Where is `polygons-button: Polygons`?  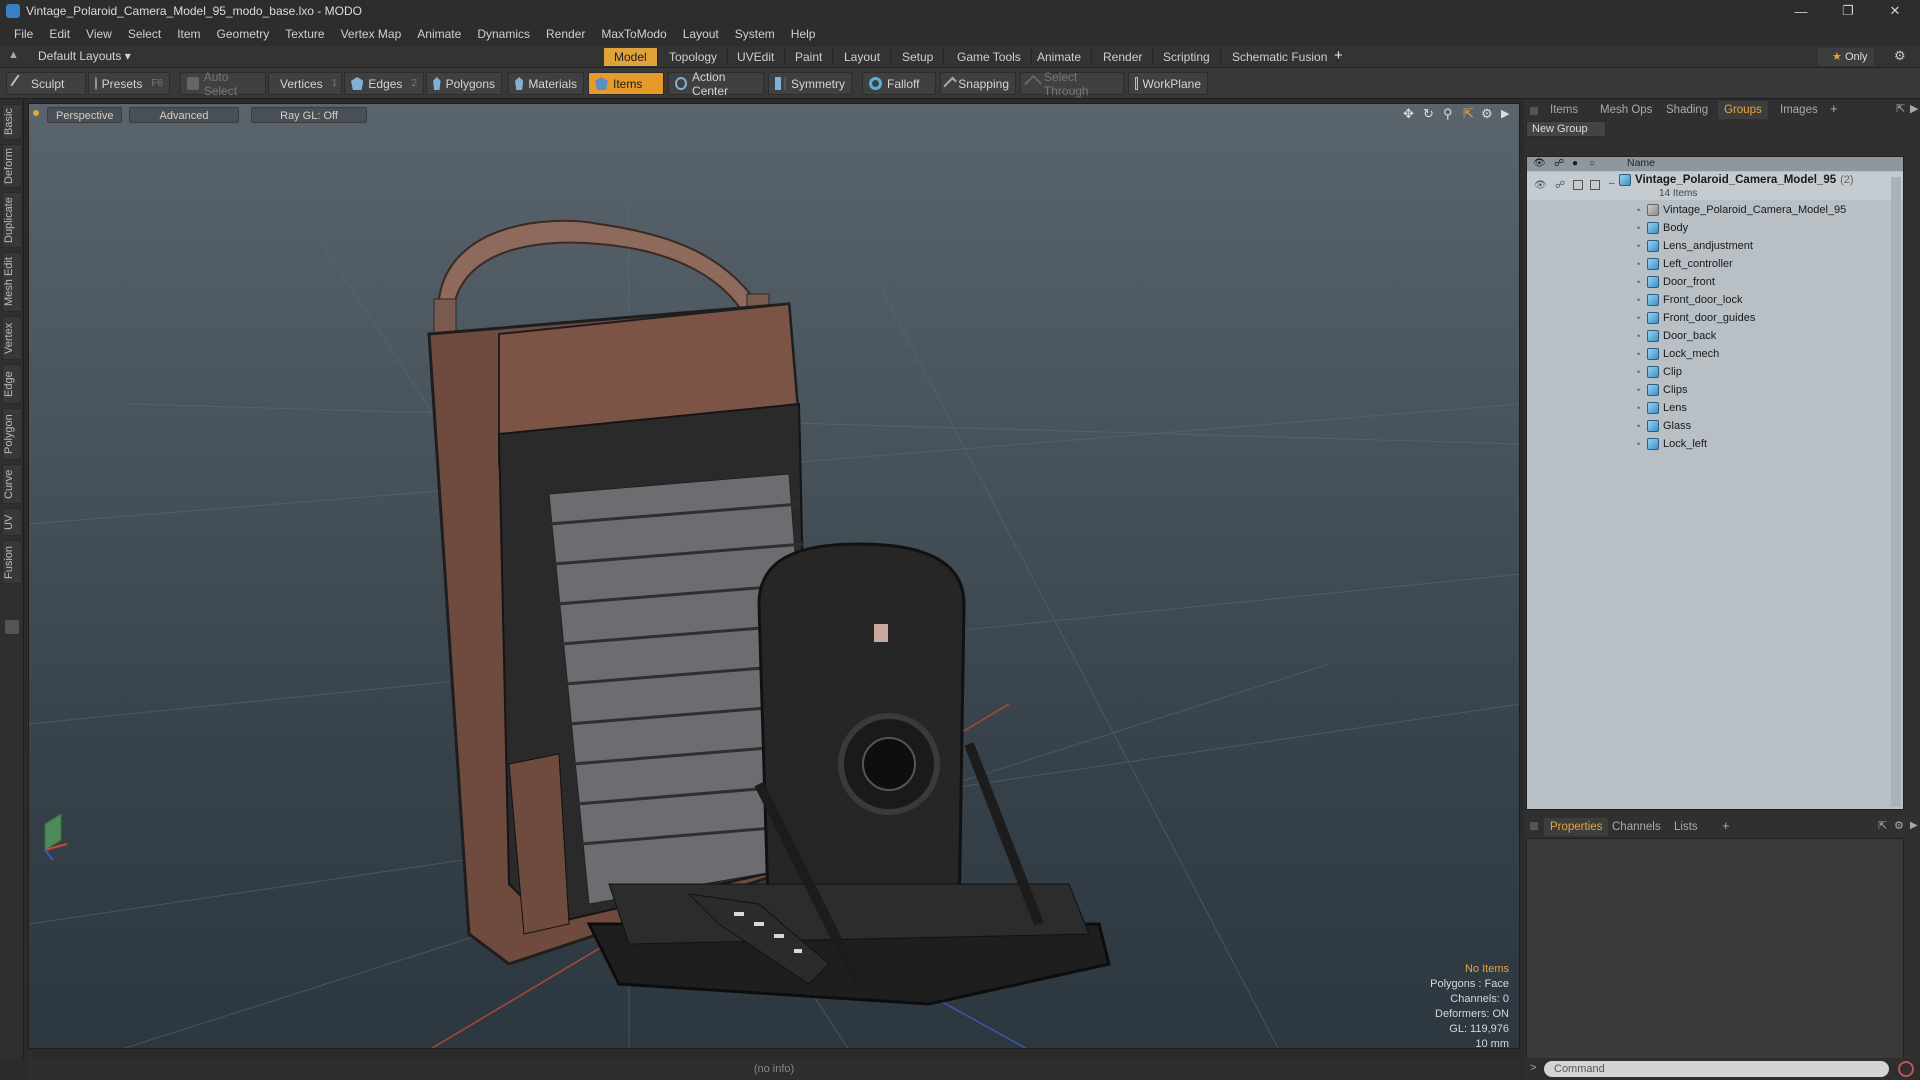
polygons-button: Polygons is located at coordinates (464, 83).